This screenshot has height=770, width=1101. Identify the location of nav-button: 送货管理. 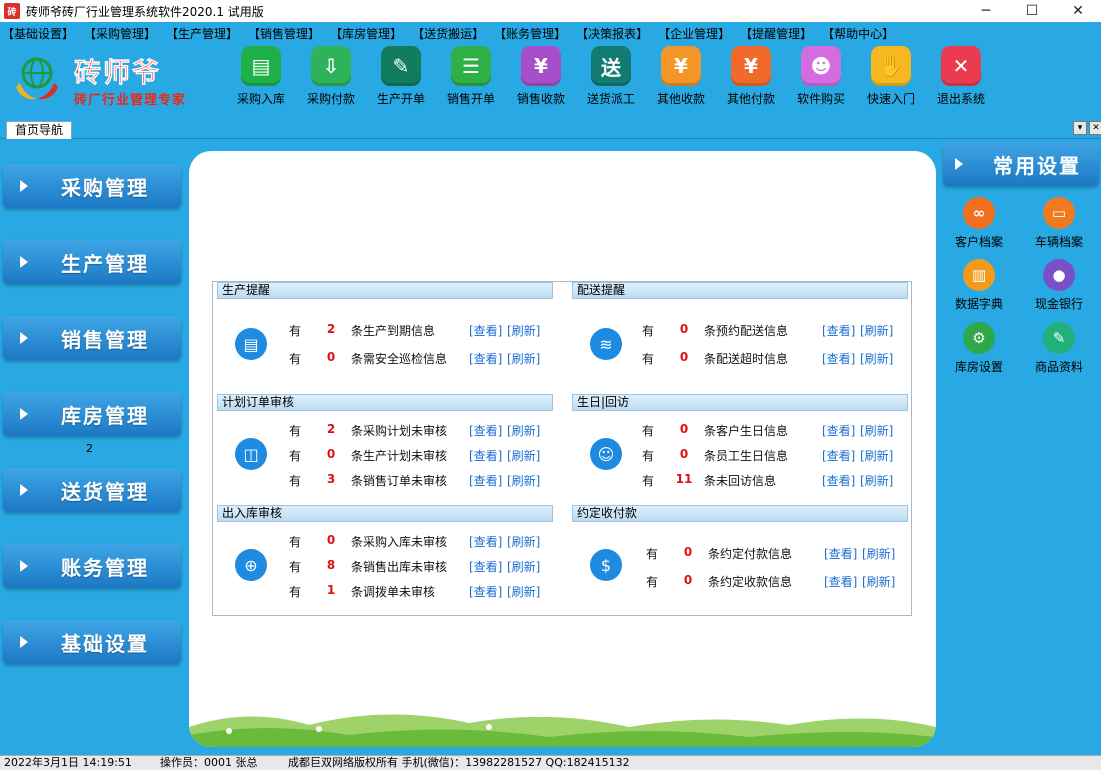
(92, 490).